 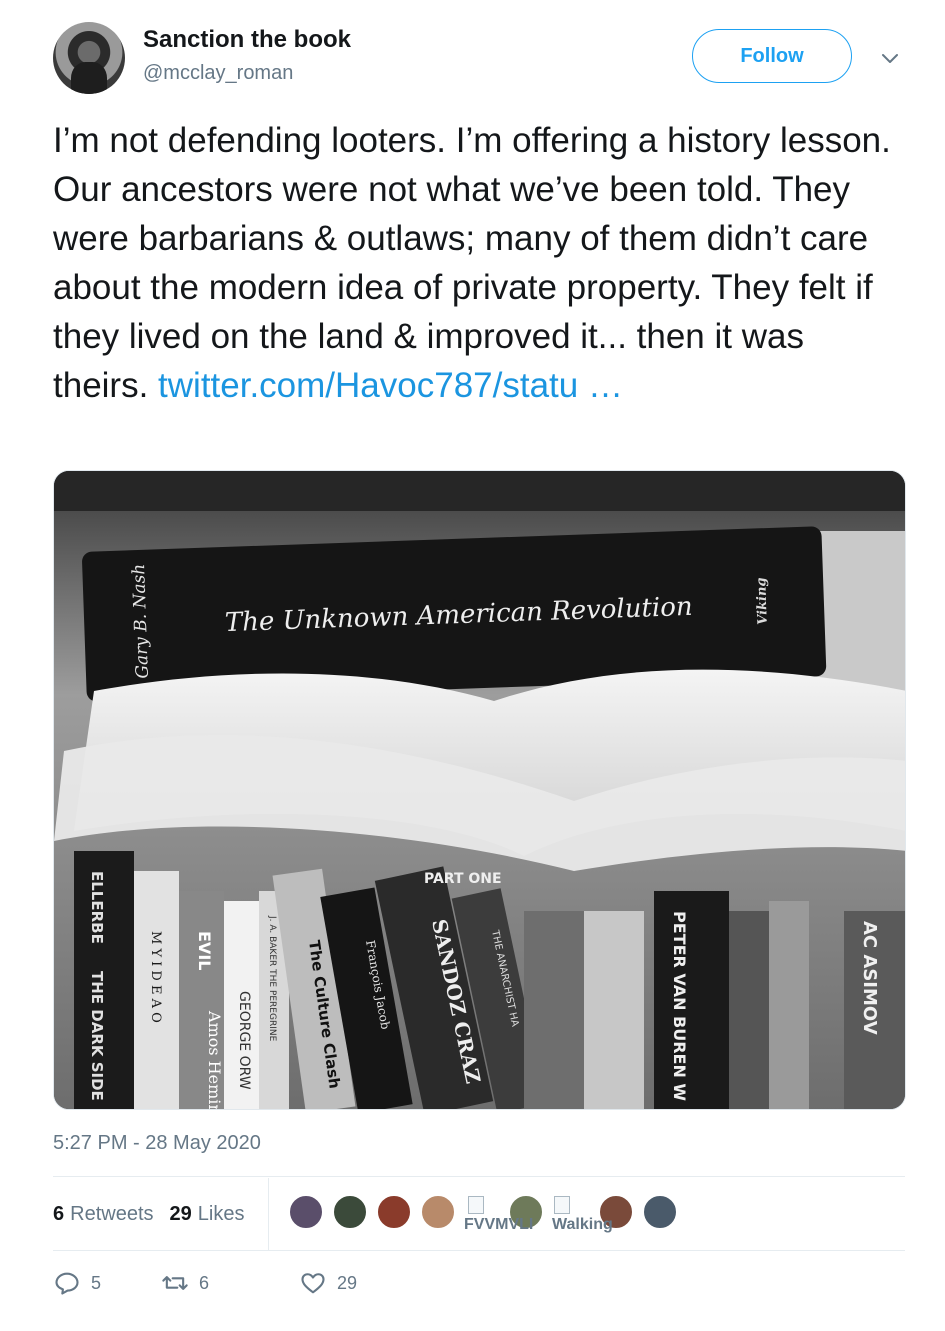 I want to click on like-count: 29, so click(x=347, y=1282).